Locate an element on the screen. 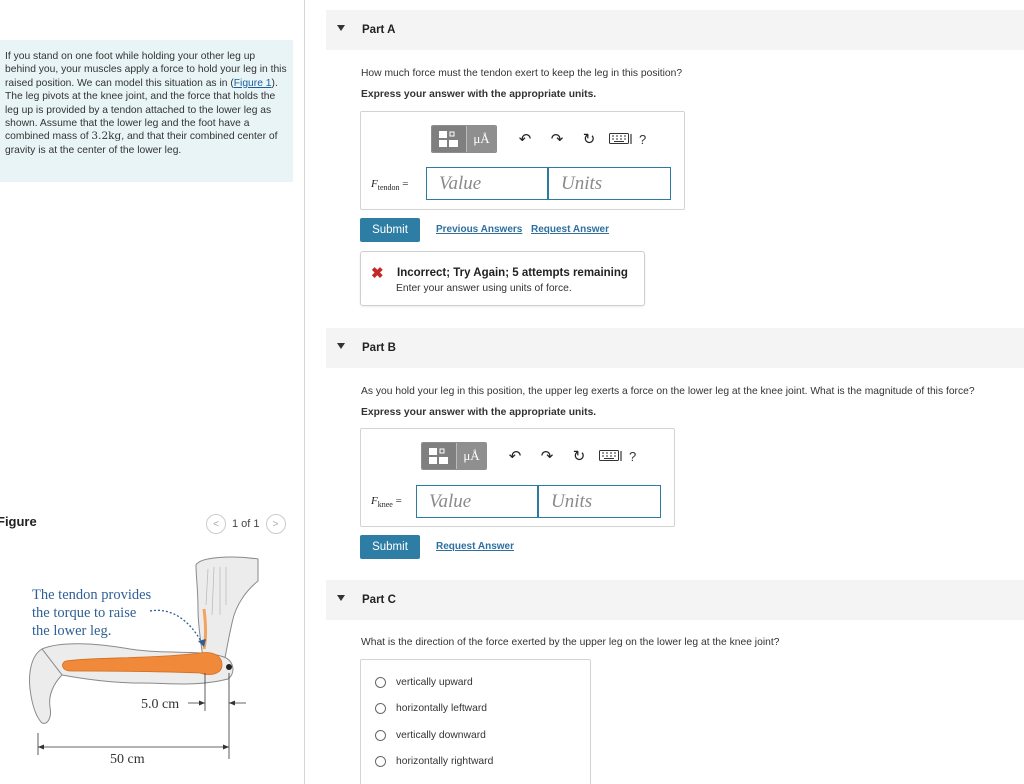 The image size is (1024, 784). next-figure-button: > is located at coordinates (275, 524).